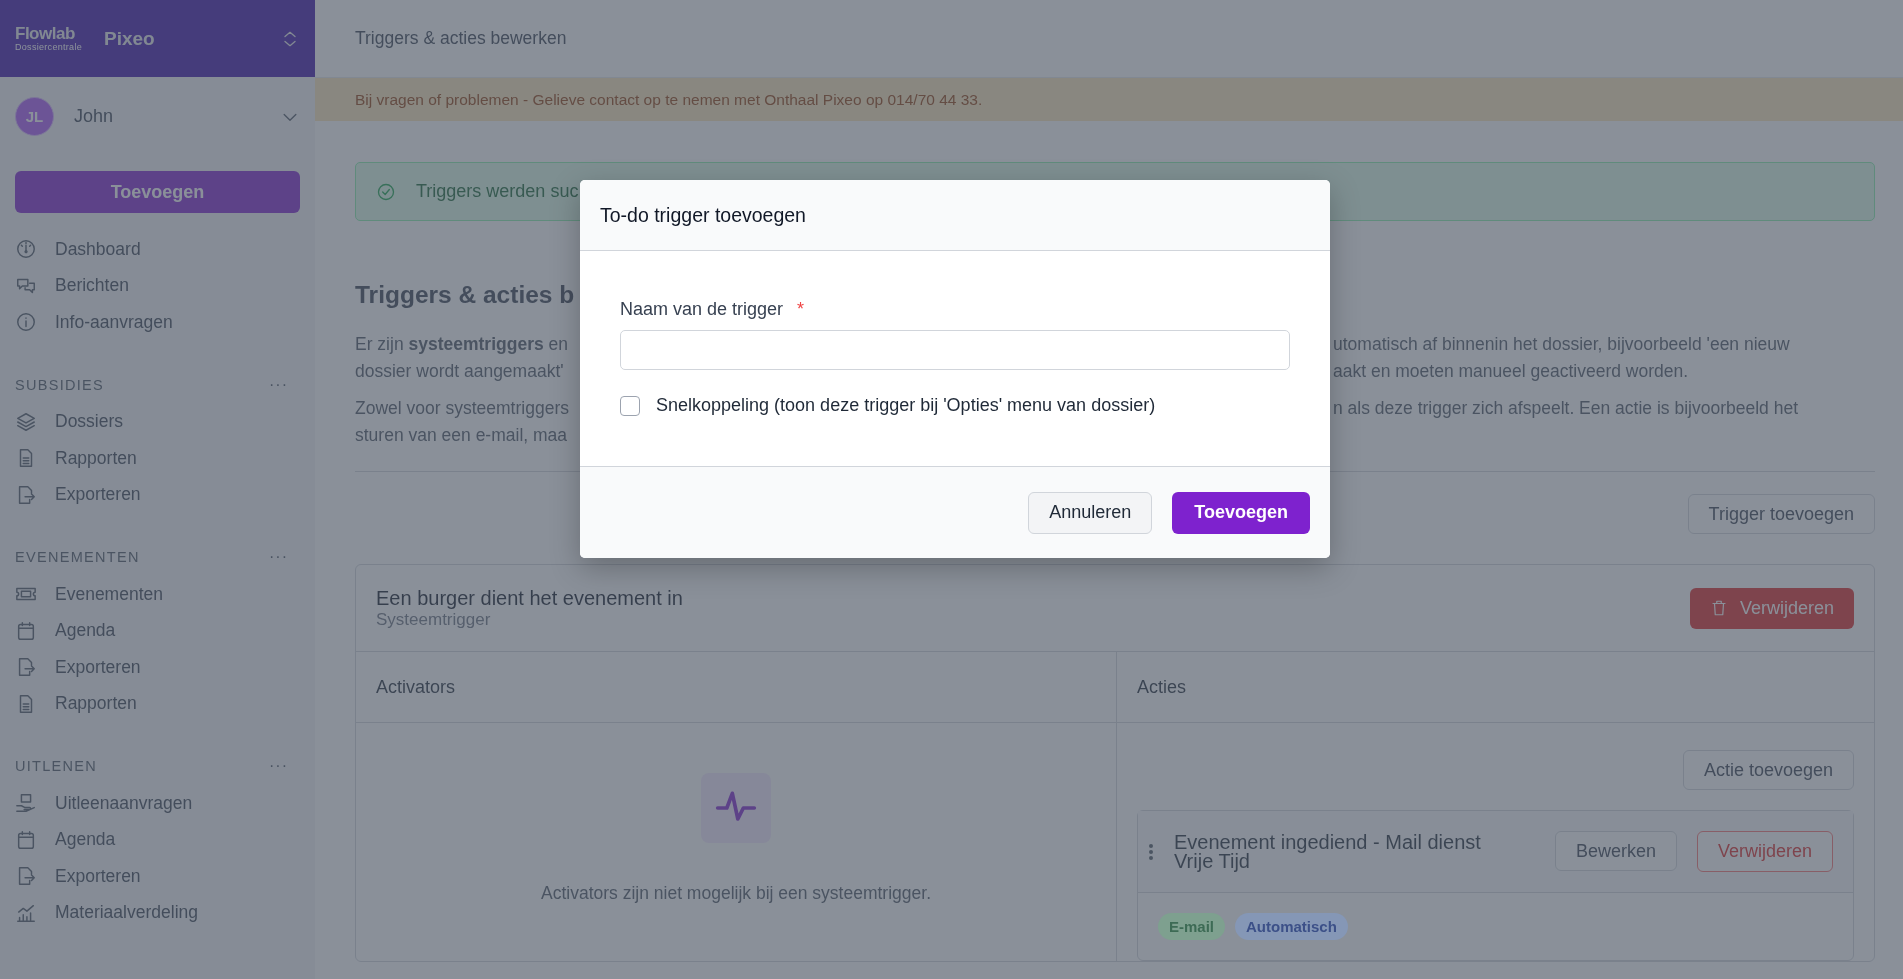  What do you see at coordinates (462, 344) in the screenshot?
I see `paragraph-text: Er zijn systeemtriggers en` at bounding box center [462, 344].